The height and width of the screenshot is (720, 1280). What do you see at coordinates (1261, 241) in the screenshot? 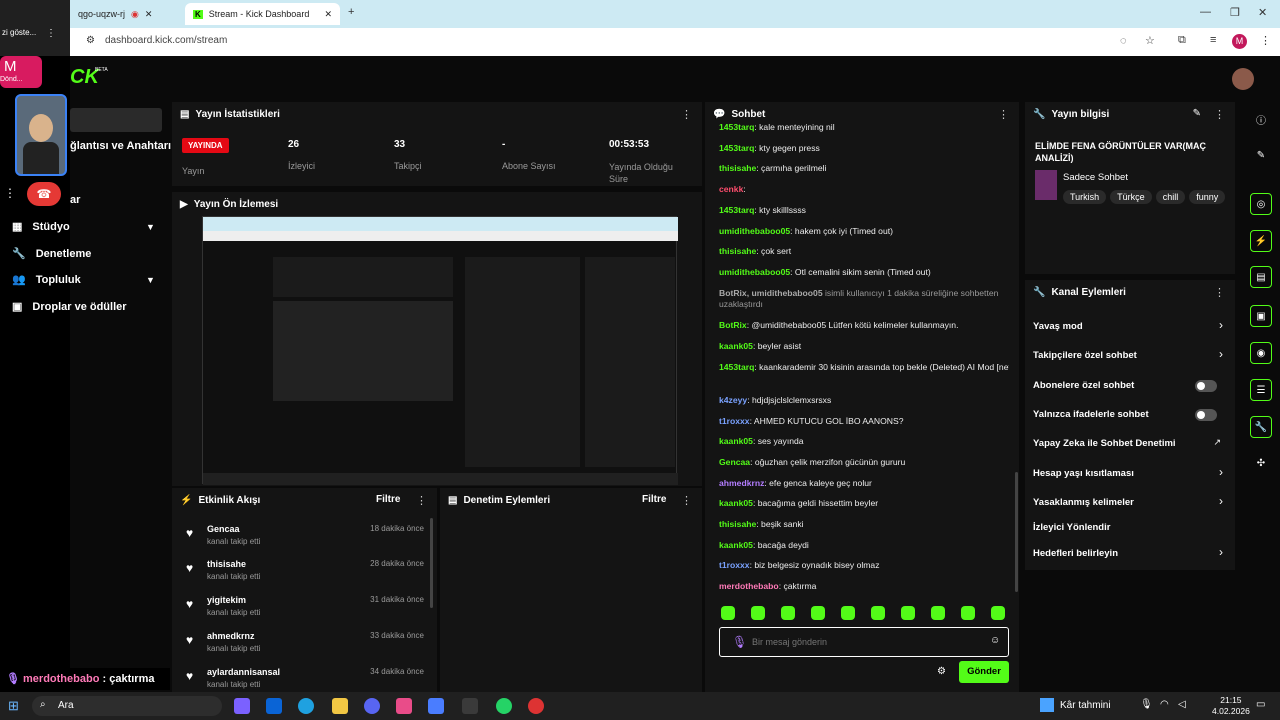
I see `bolt-icon: ⚡` at bounding box center [1261, 241].